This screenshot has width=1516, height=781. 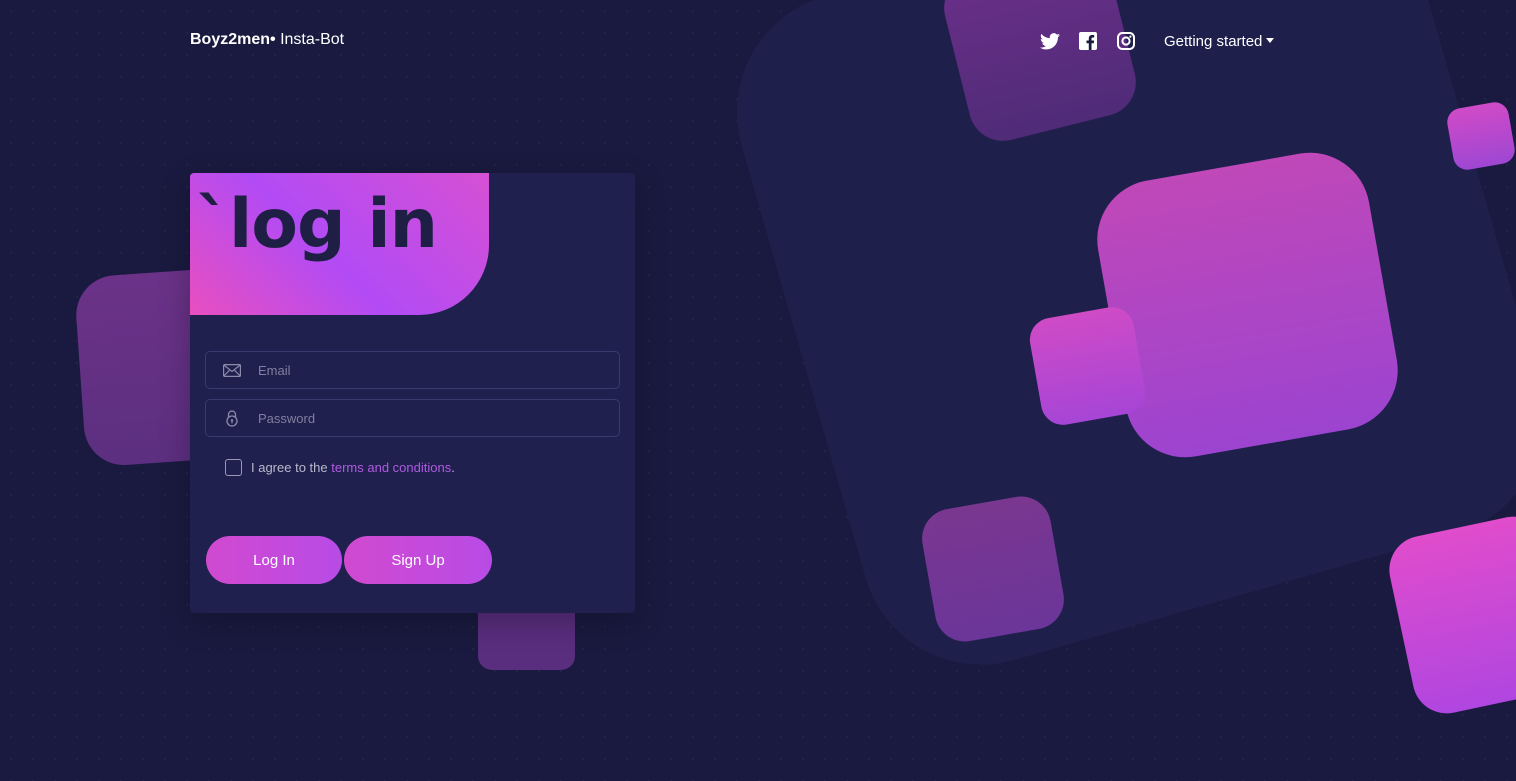 What do you see at coordinates (230, 39) in the screenshot?
I see `brand-name: Boyz2men` at bounding box center [230, 39].